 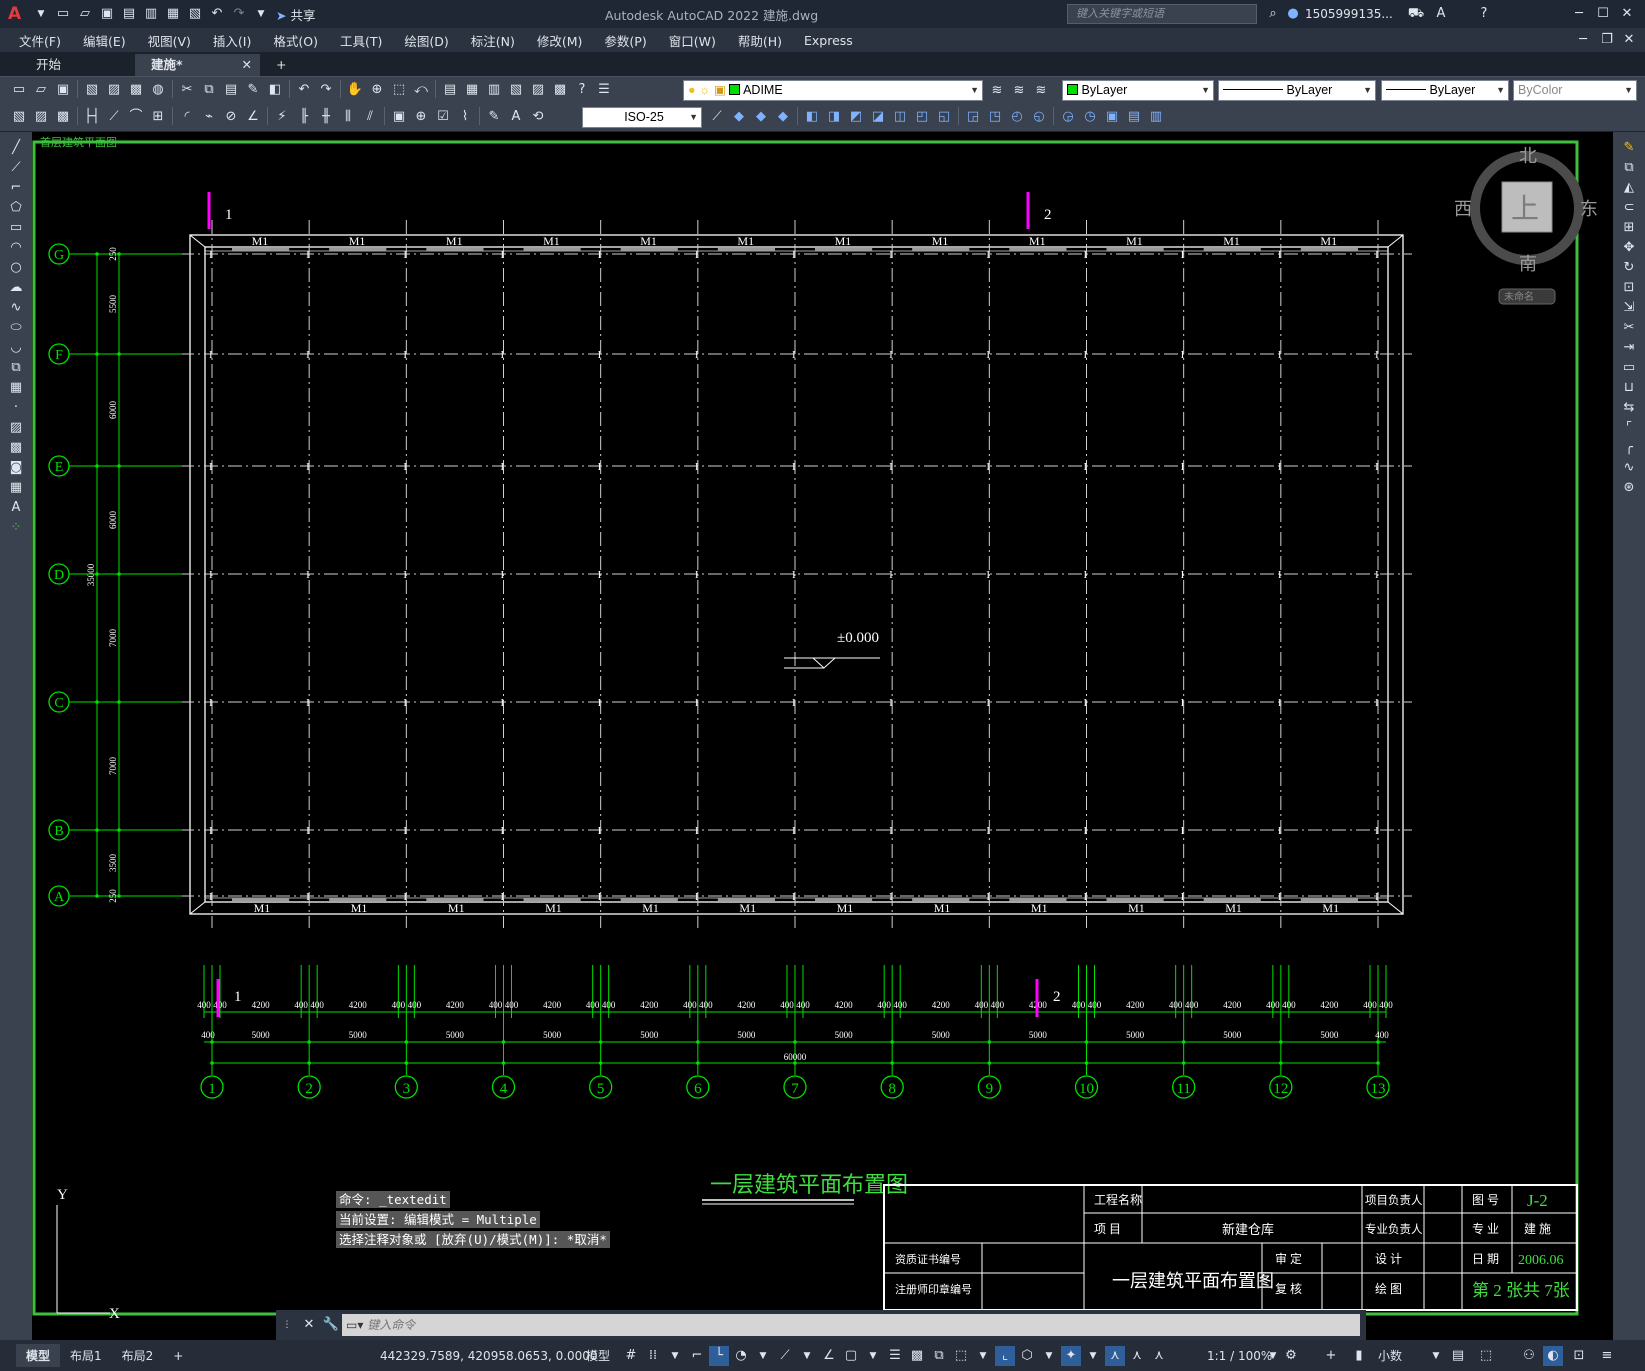 What do you see at coordinates (197, 65) in the screenshot?
I see `tab-drawing: 建施* ✕` at bounding box center [197, 65].